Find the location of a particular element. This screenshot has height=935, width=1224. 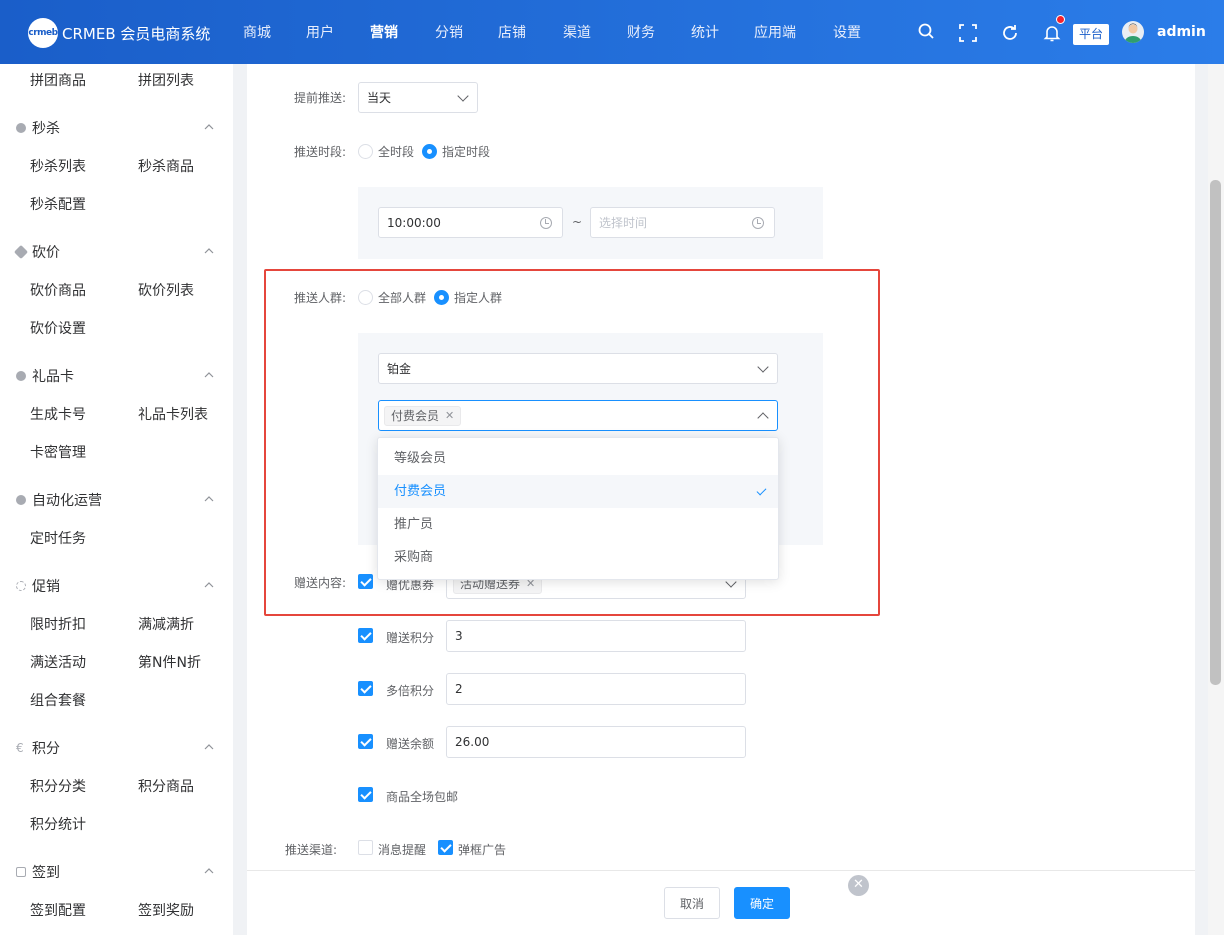

sidebar-item-combo: 组合套餐 is located at coordinates (58, 700).